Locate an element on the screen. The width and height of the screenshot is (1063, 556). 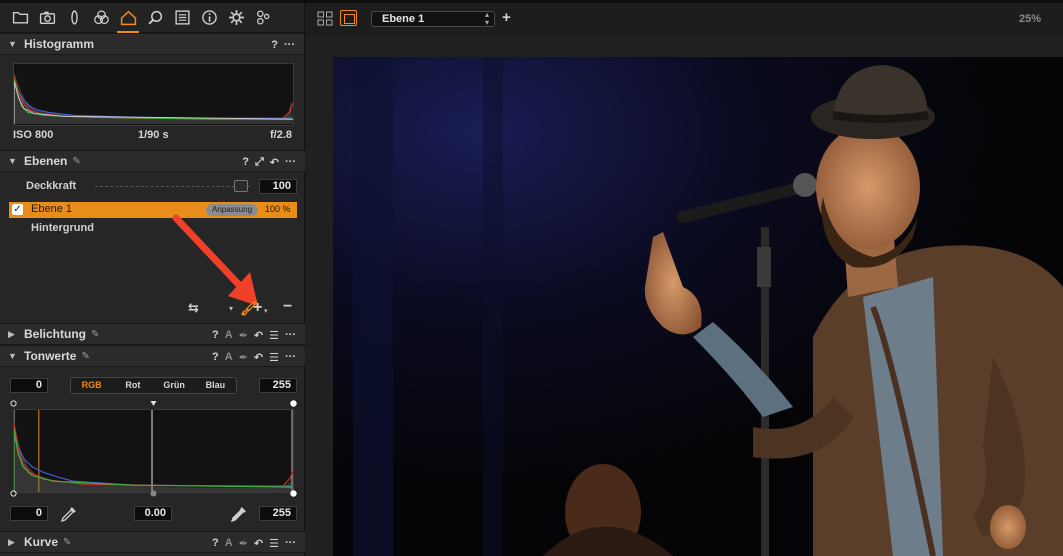
output-mid-handle is located at coordinates (153, 493).